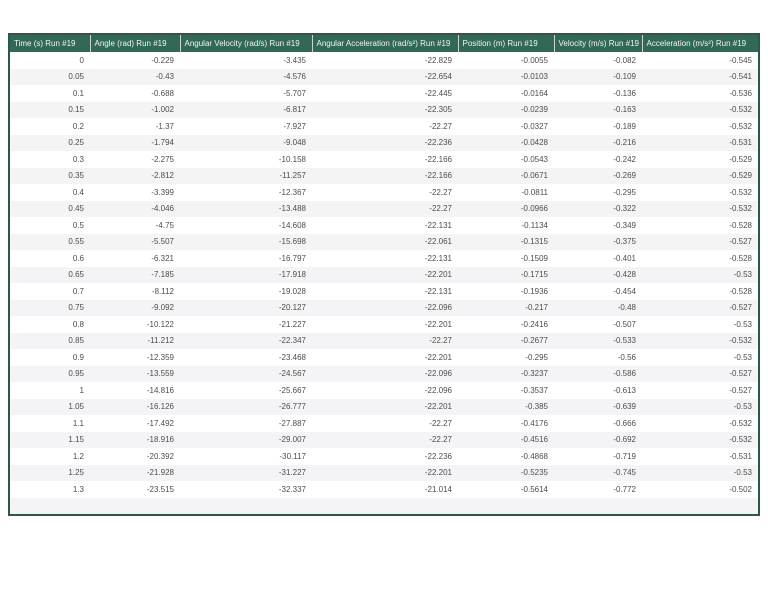 Image resolution: width=768 pixels, height=594 pixels. I want to click on table-cell: -10.158, so click(292, 159).